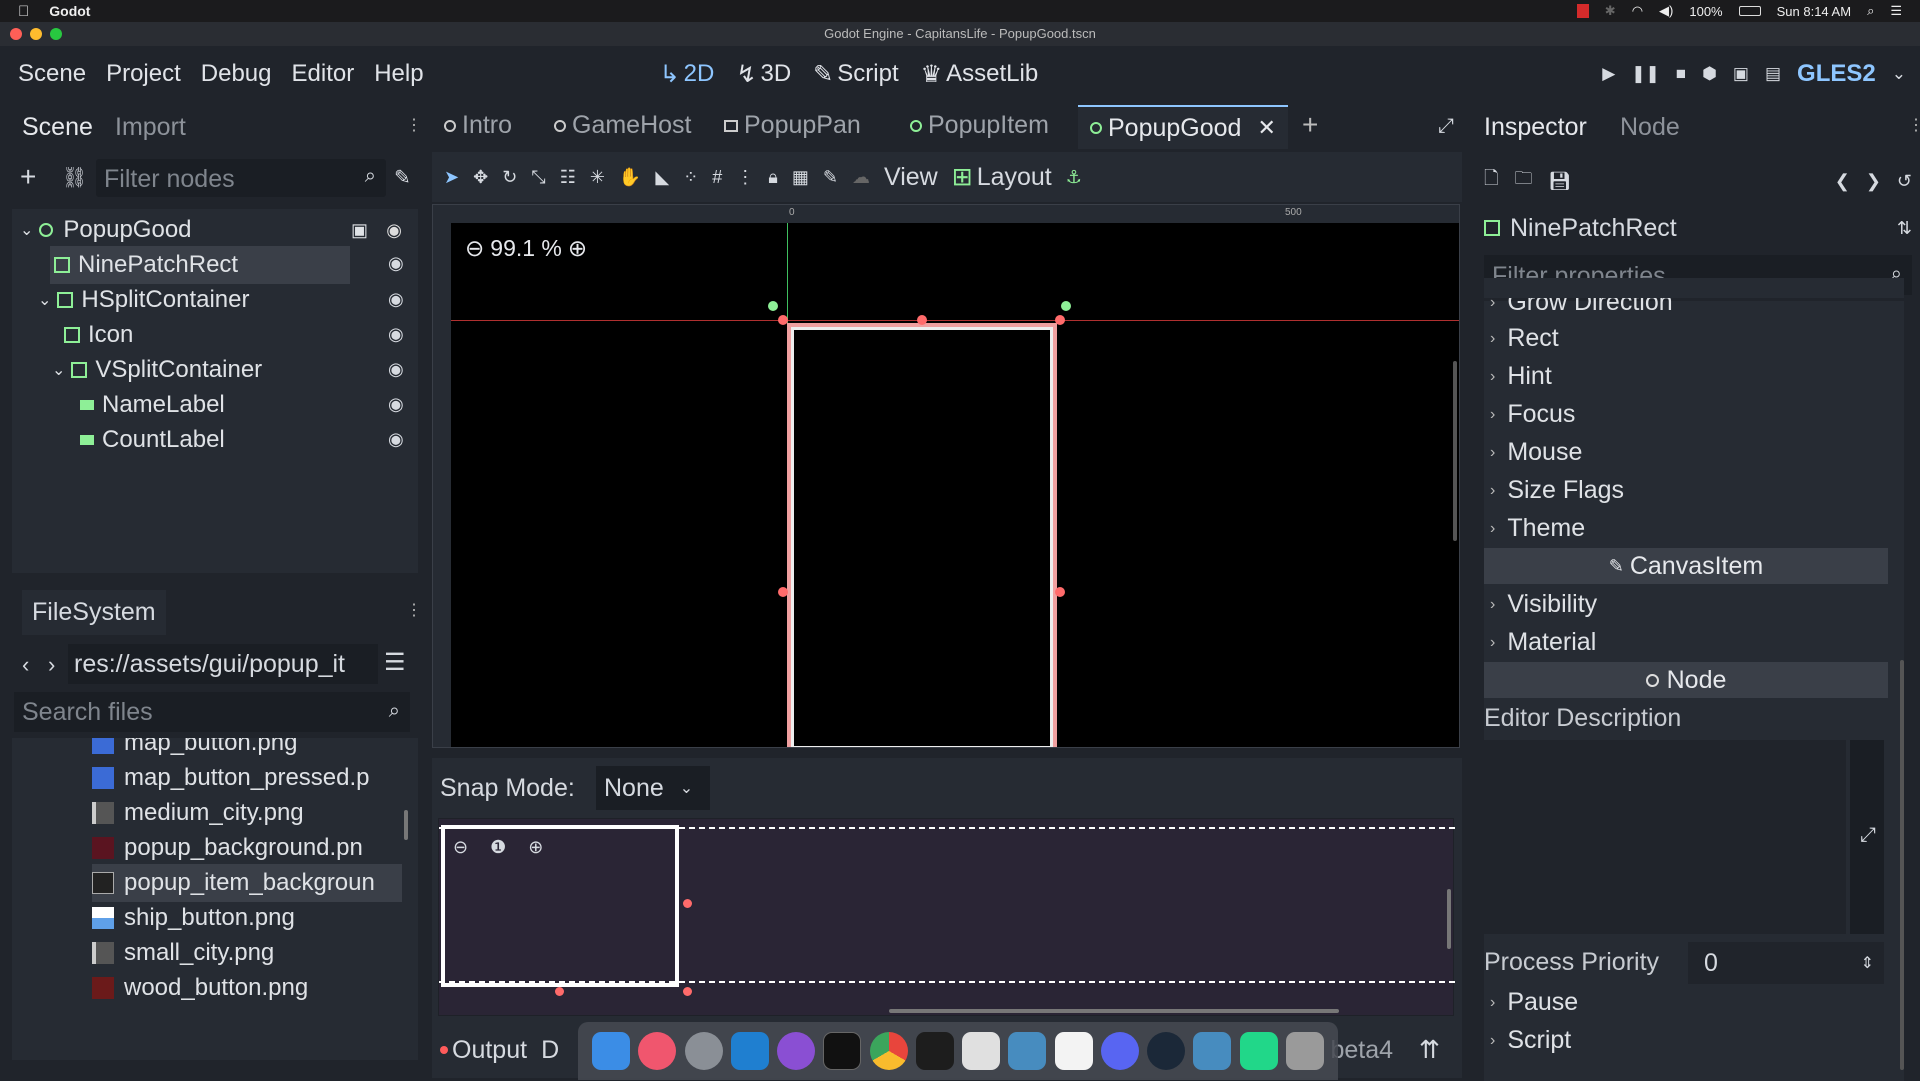  Describe the element at coordinates (1523, 181) in the screenshot. I see `open-folder-icon: 🗀` at that location.